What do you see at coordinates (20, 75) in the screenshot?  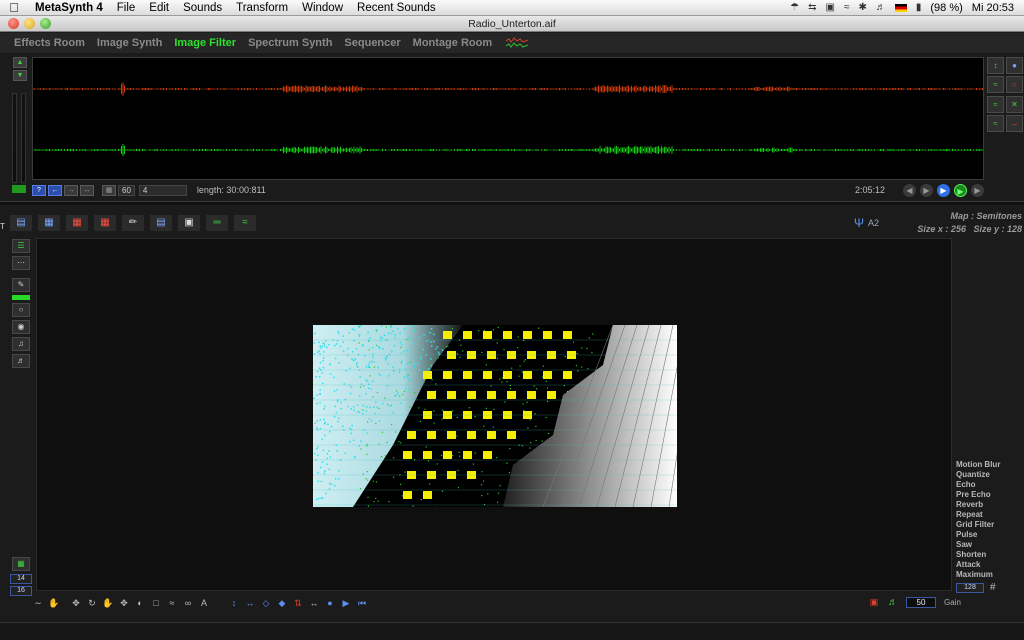 I see `meter-down-button: ▼` at bounding box center [20, 75].